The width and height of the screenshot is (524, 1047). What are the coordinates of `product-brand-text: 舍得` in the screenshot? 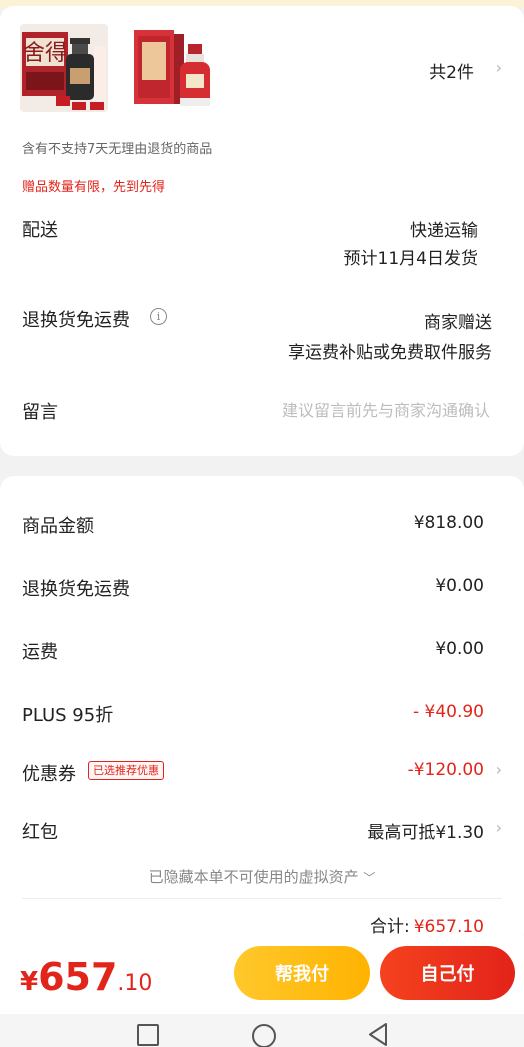 It's located at (45, 53).